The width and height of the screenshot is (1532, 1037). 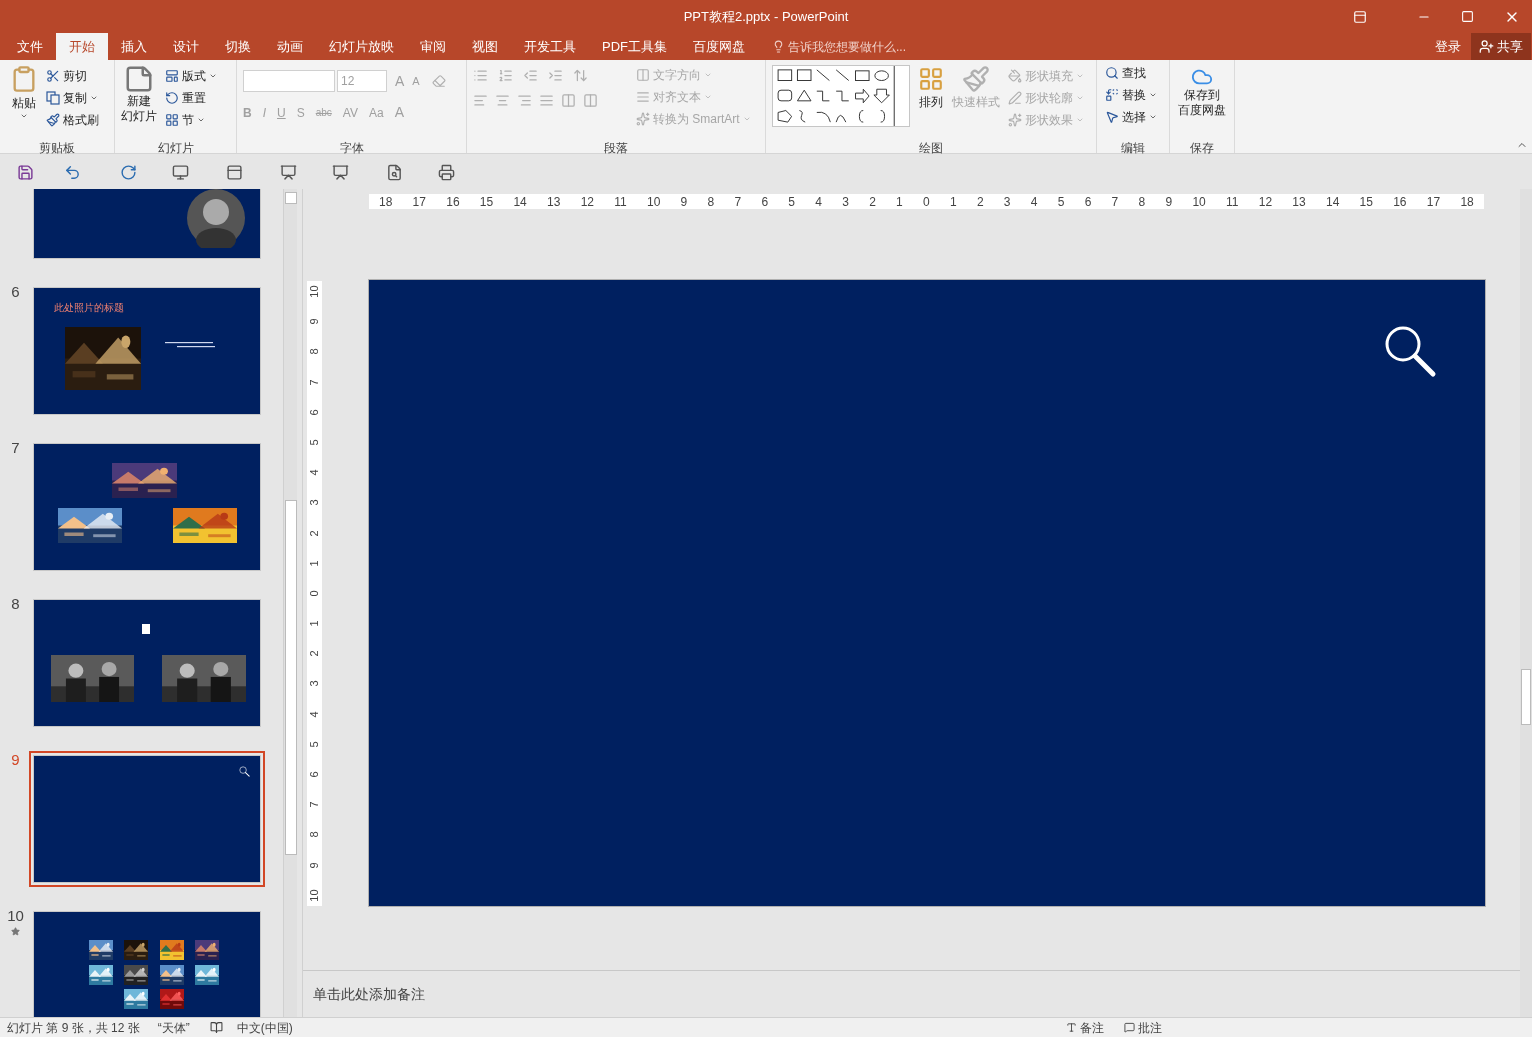 What do you see at coordinates (290, 46) in the screenshot?
I see `ribbon-tab: 动画` at bounding box center [290, 46].